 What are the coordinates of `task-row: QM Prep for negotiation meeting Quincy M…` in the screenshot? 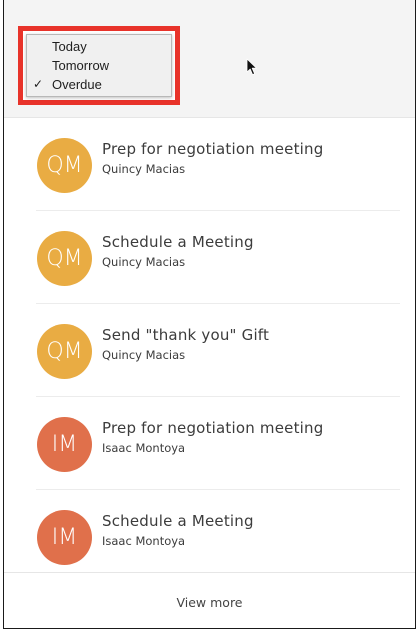 It's located at (218, 164).